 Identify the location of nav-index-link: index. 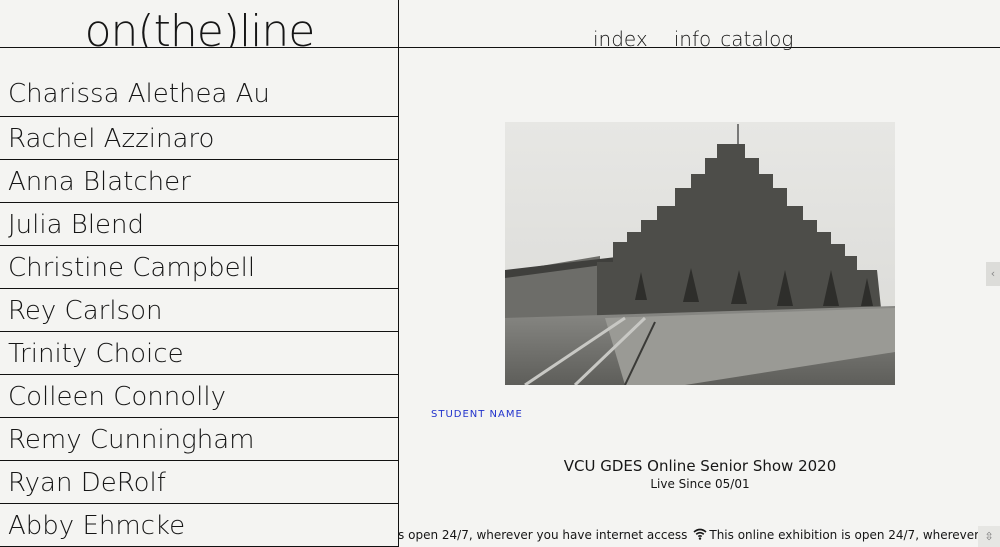
(620, 39).